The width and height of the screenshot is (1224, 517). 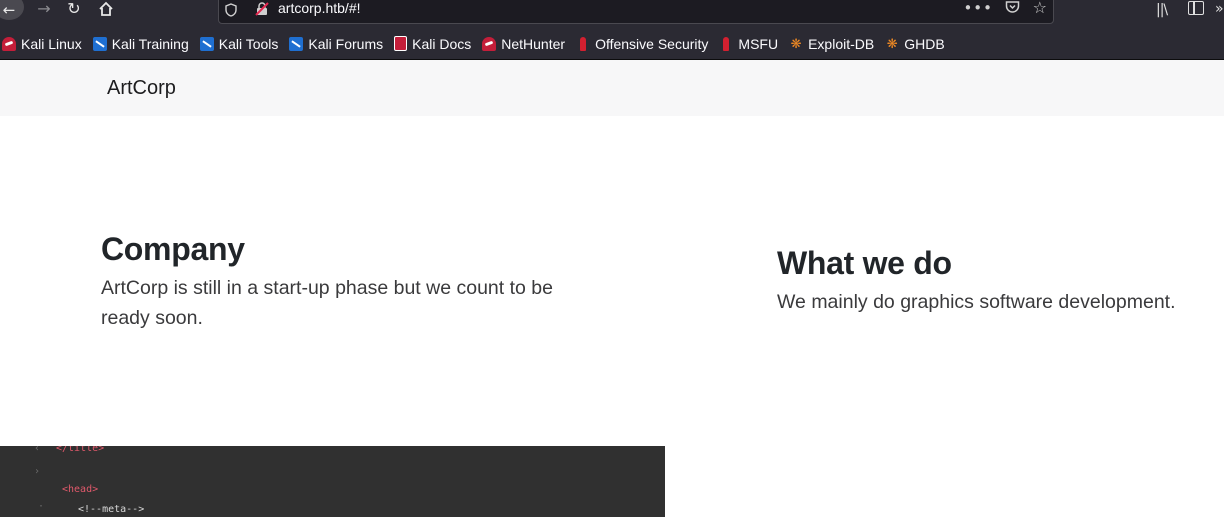 What do you see at coordinates (758, 43) in the screenshot?
I see `bookmark-label: MSFU` at bounding box center [758, 43].